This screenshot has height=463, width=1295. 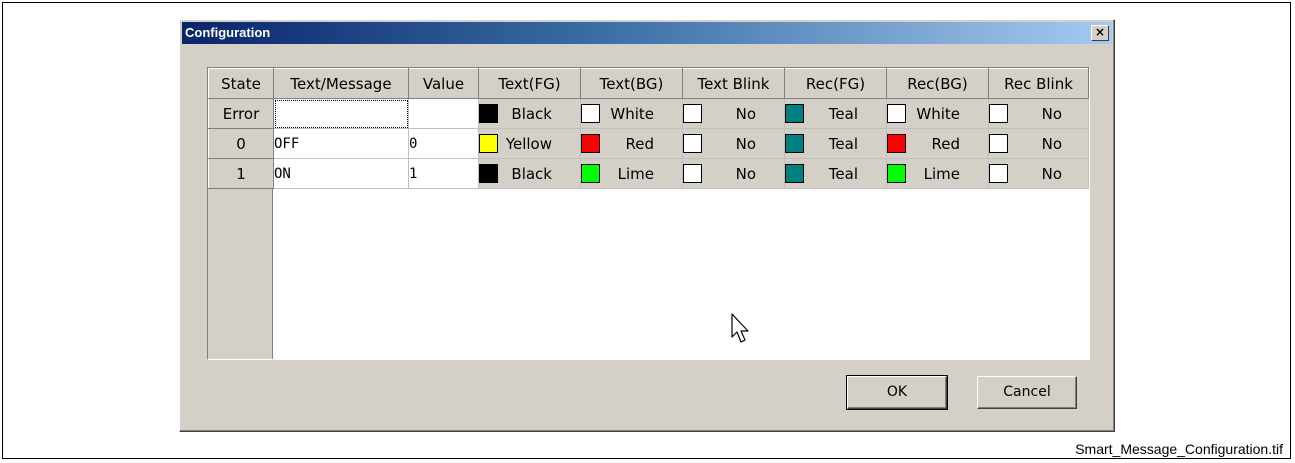 What do you see at coordinates (529, 83) in the screenshot?
I see `col-header-text-fg: Text(FG)` at bounding box center [529, 83].